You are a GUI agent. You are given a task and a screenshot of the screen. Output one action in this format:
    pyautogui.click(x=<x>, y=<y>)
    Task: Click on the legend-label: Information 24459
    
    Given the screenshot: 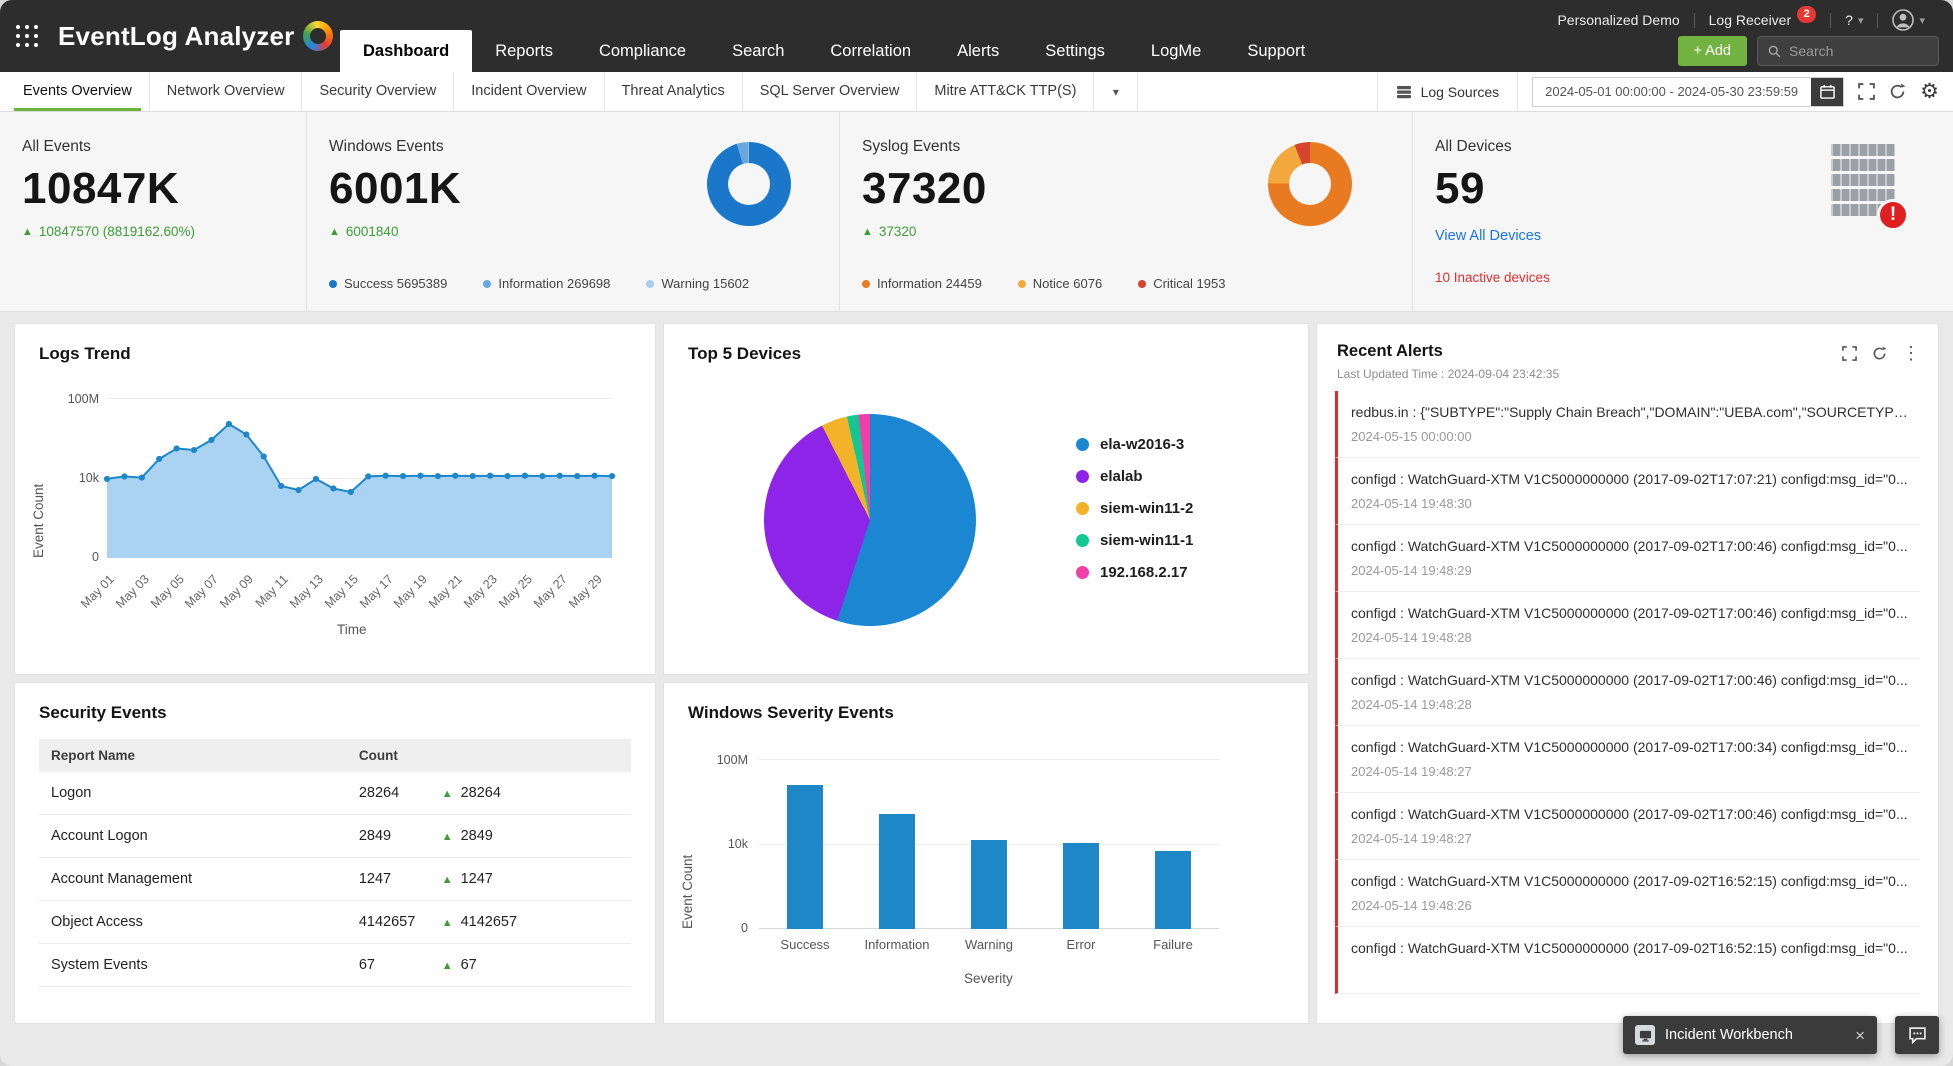 What is the action you would take?
    pyautogui.click(x=929, y=283)
    